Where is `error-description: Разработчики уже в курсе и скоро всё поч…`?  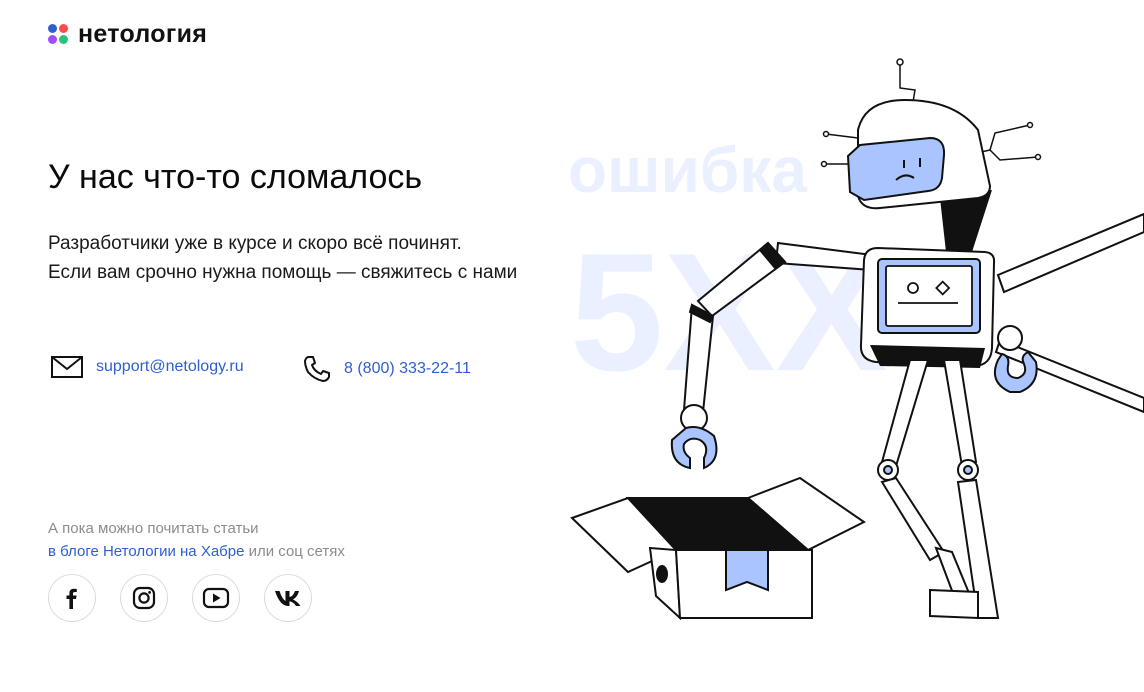
error-description: Разработчики уже в курсе и скоро всё поч… is located at coordinates (298, 258).